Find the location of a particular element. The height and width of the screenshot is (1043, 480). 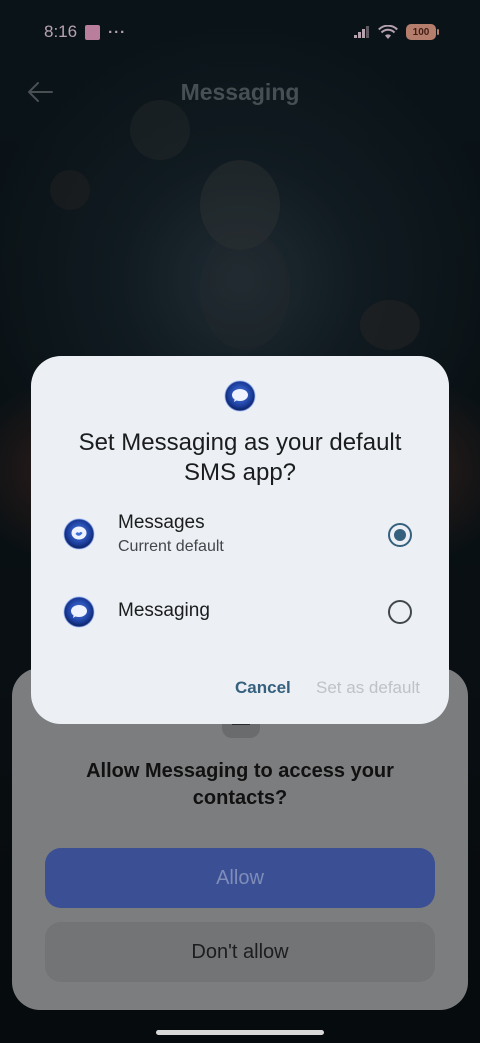

option-label: Messaging is located at coordinates (164, 610).